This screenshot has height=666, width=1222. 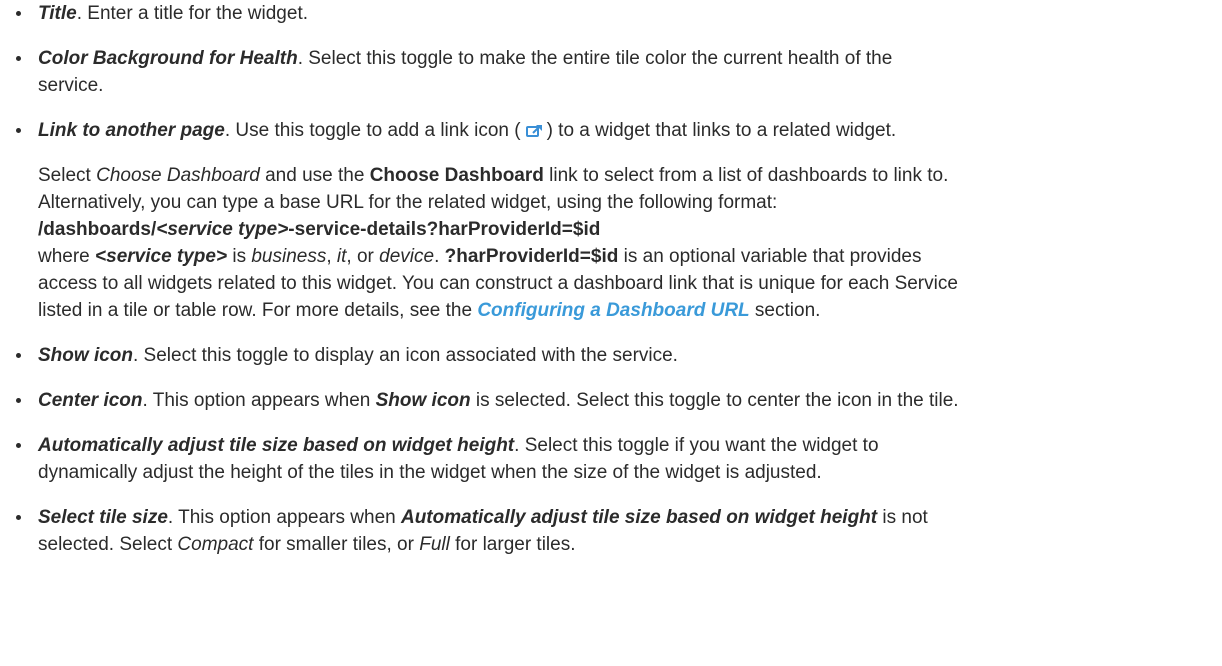 What do you see at coordinates (372, 130) in the screenshot?
I see `description: . Use this toggle to add a link icon (` at bounding box center [372, 130].